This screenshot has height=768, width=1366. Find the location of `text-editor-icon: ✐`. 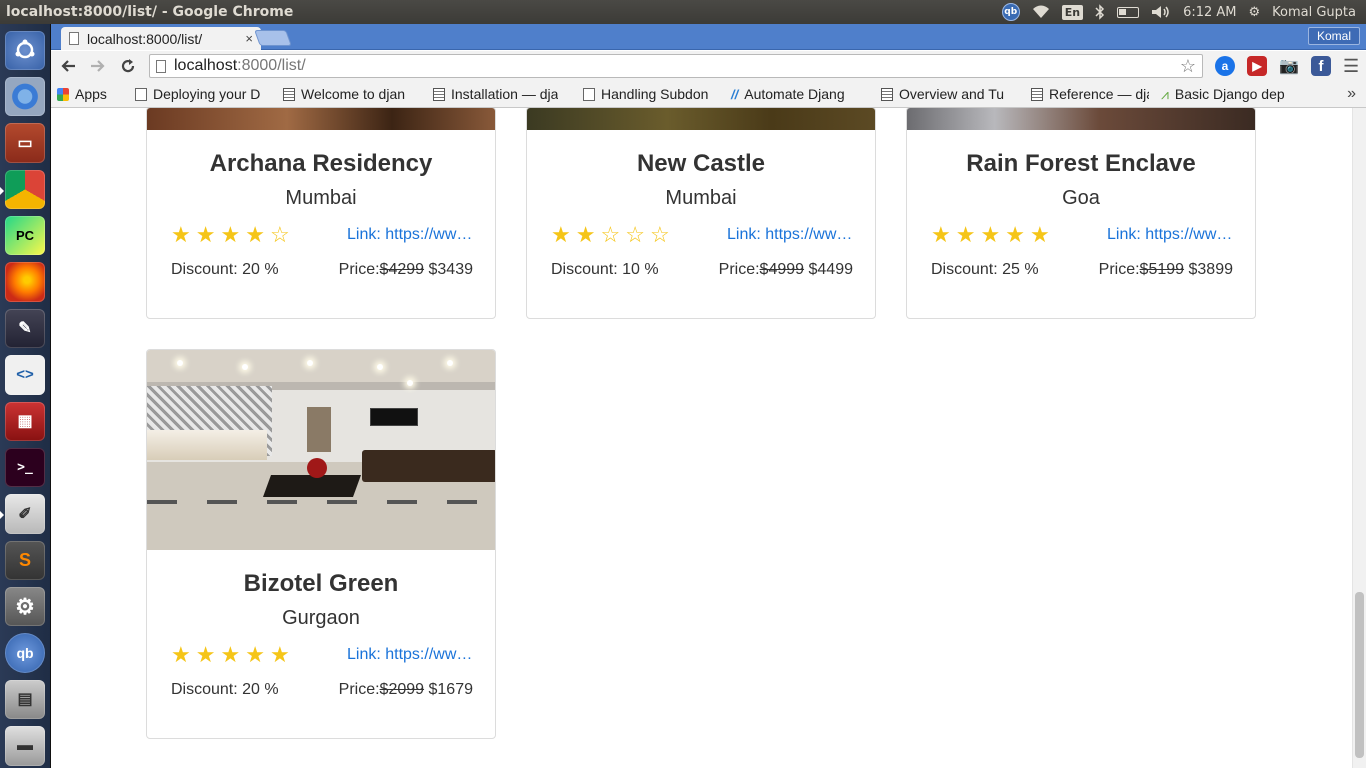

text-editor-icon: ✐ is located at coordinates (22, 514).